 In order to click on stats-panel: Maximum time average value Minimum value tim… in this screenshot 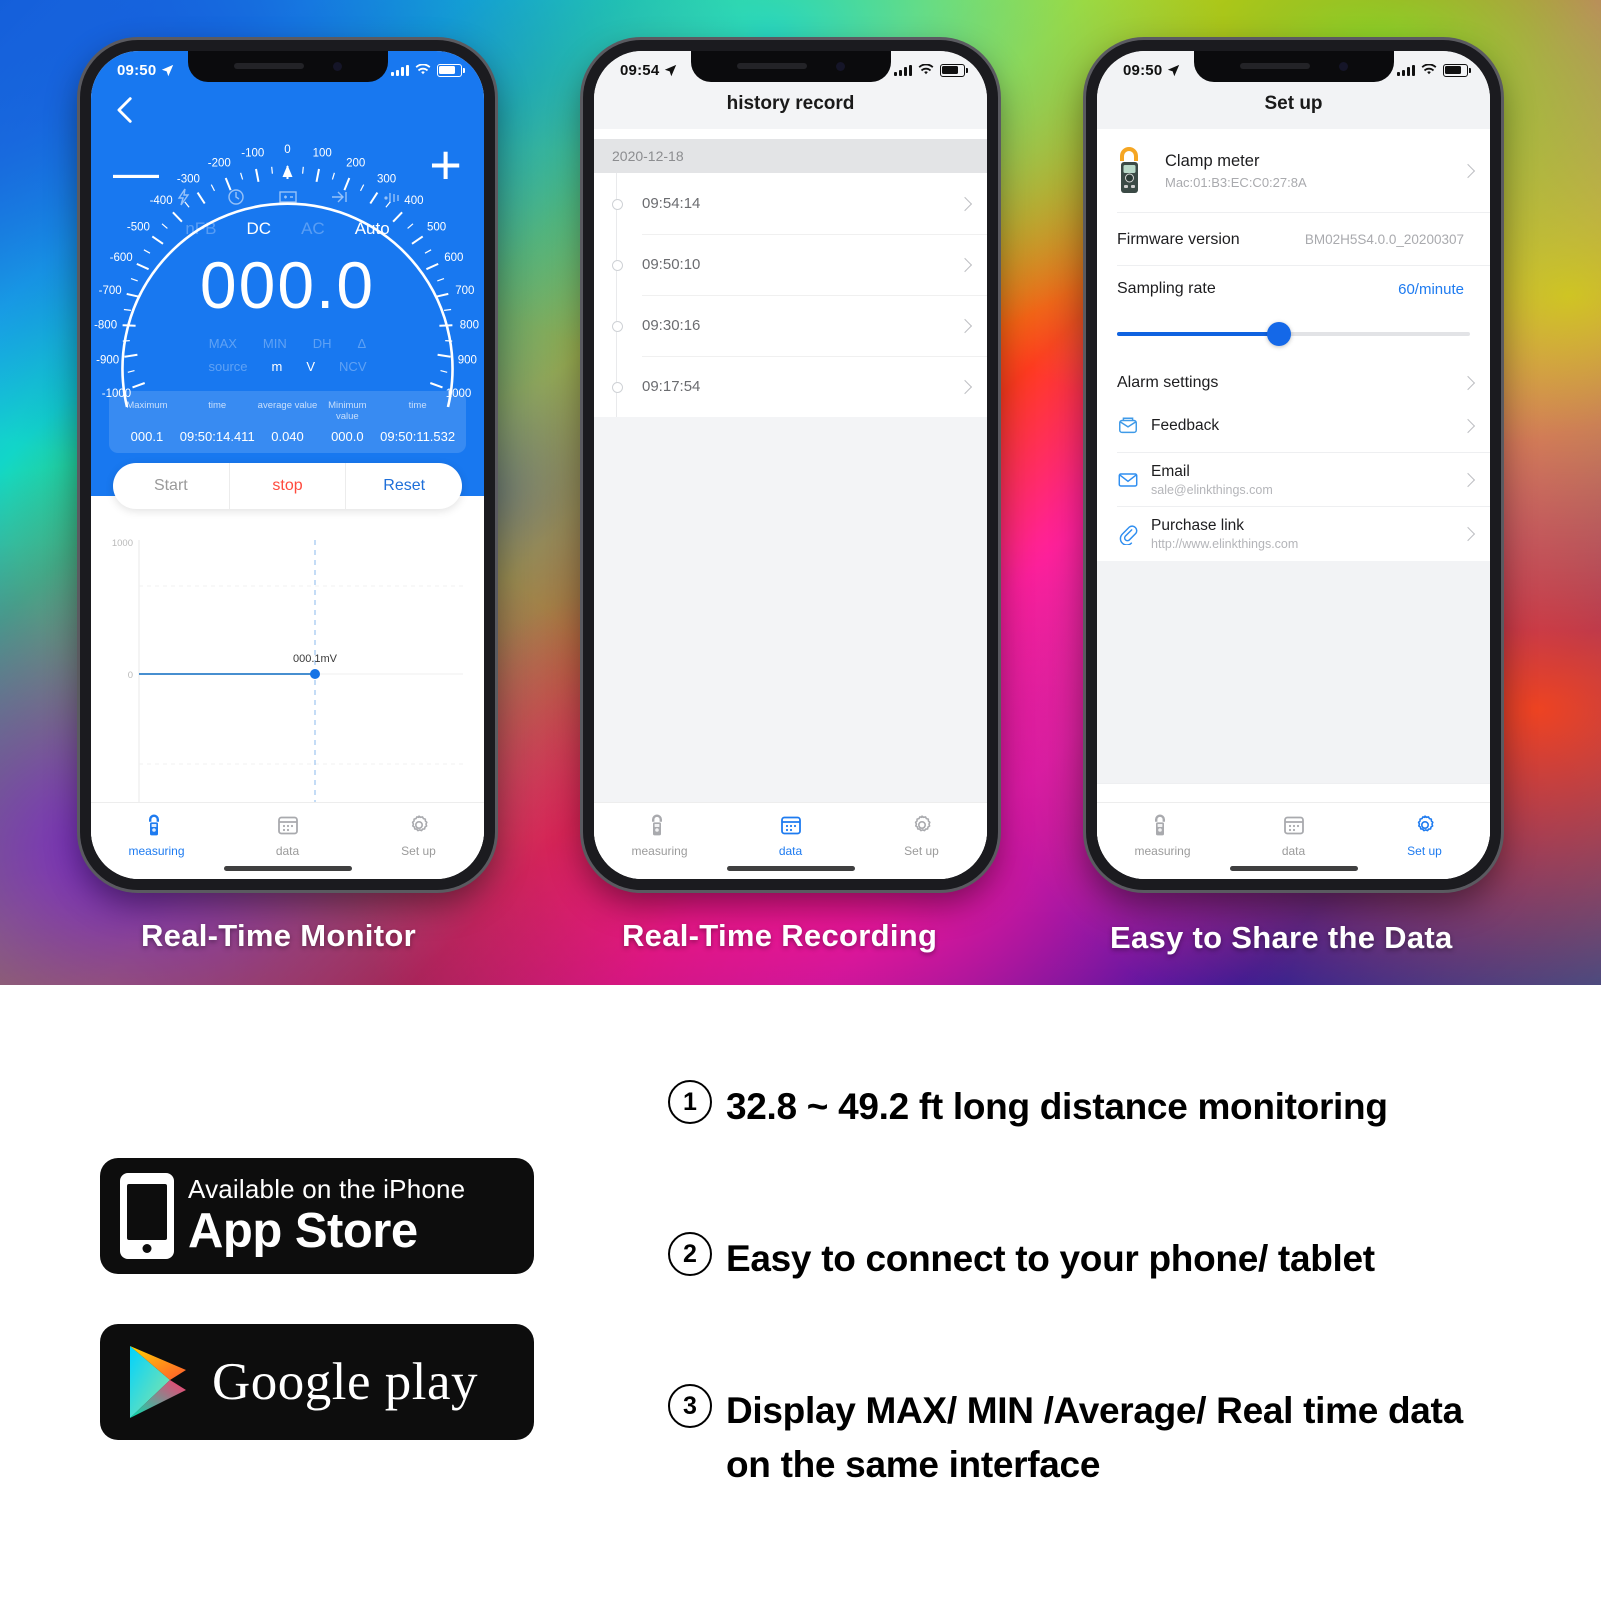, I will do `click(287, 422)`.